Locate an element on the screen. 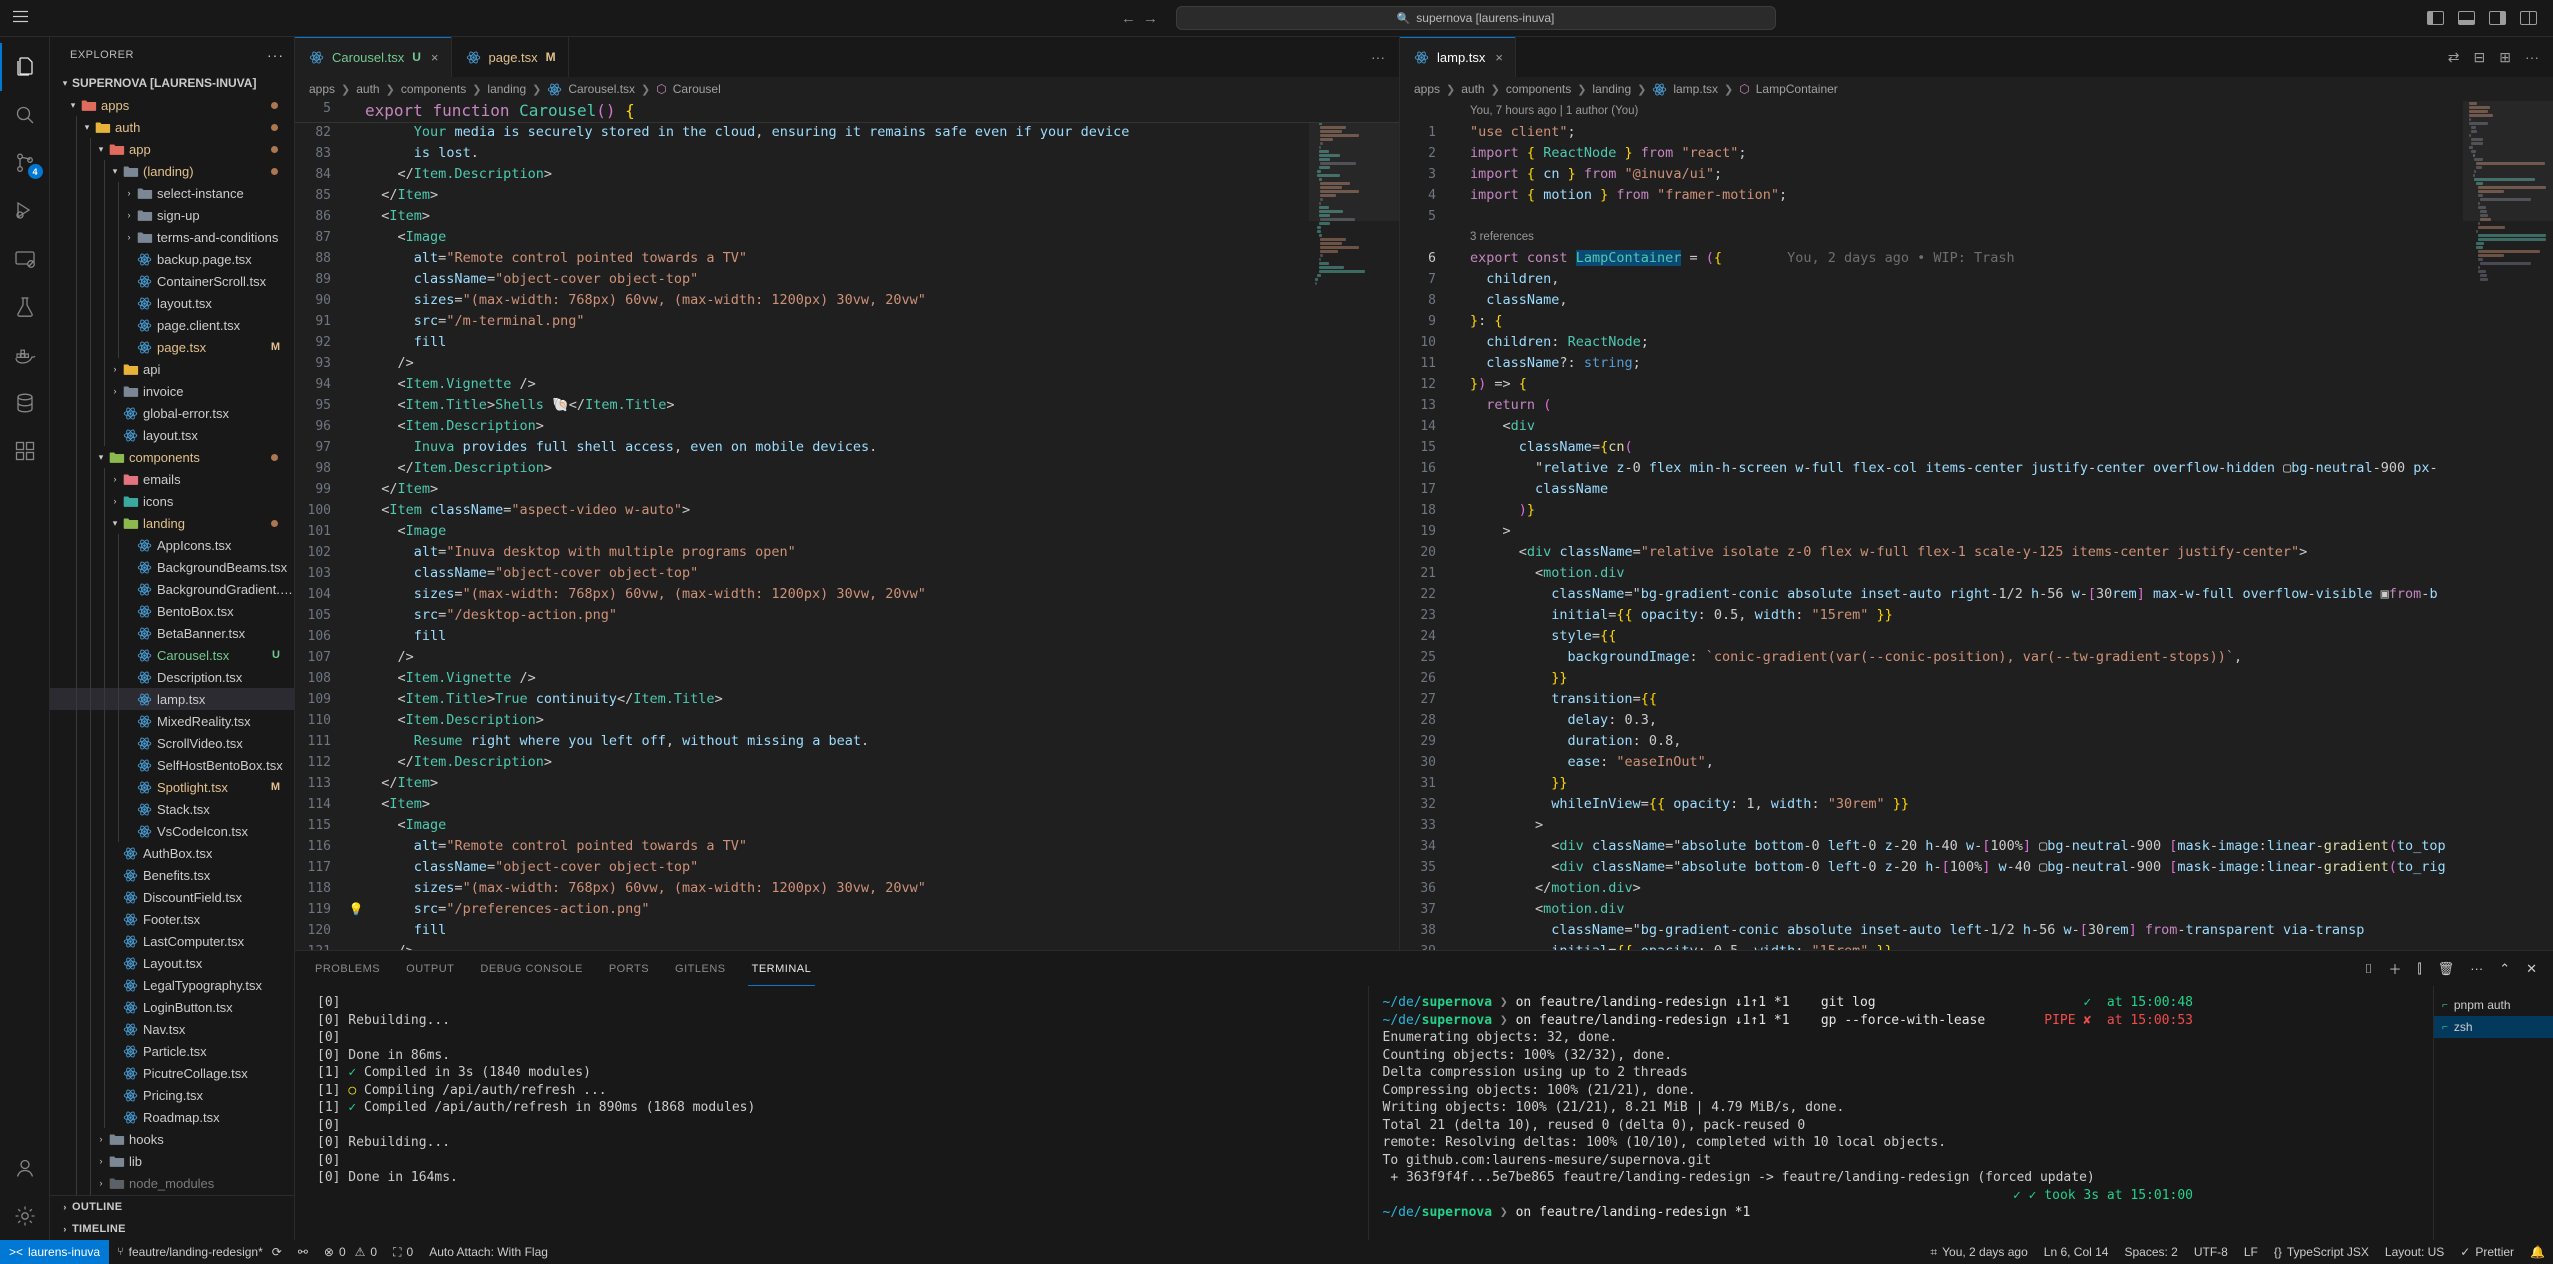 The width and height of the screenshot is (2553, 1264). activity-item-database is located at coordinates (25, 403).